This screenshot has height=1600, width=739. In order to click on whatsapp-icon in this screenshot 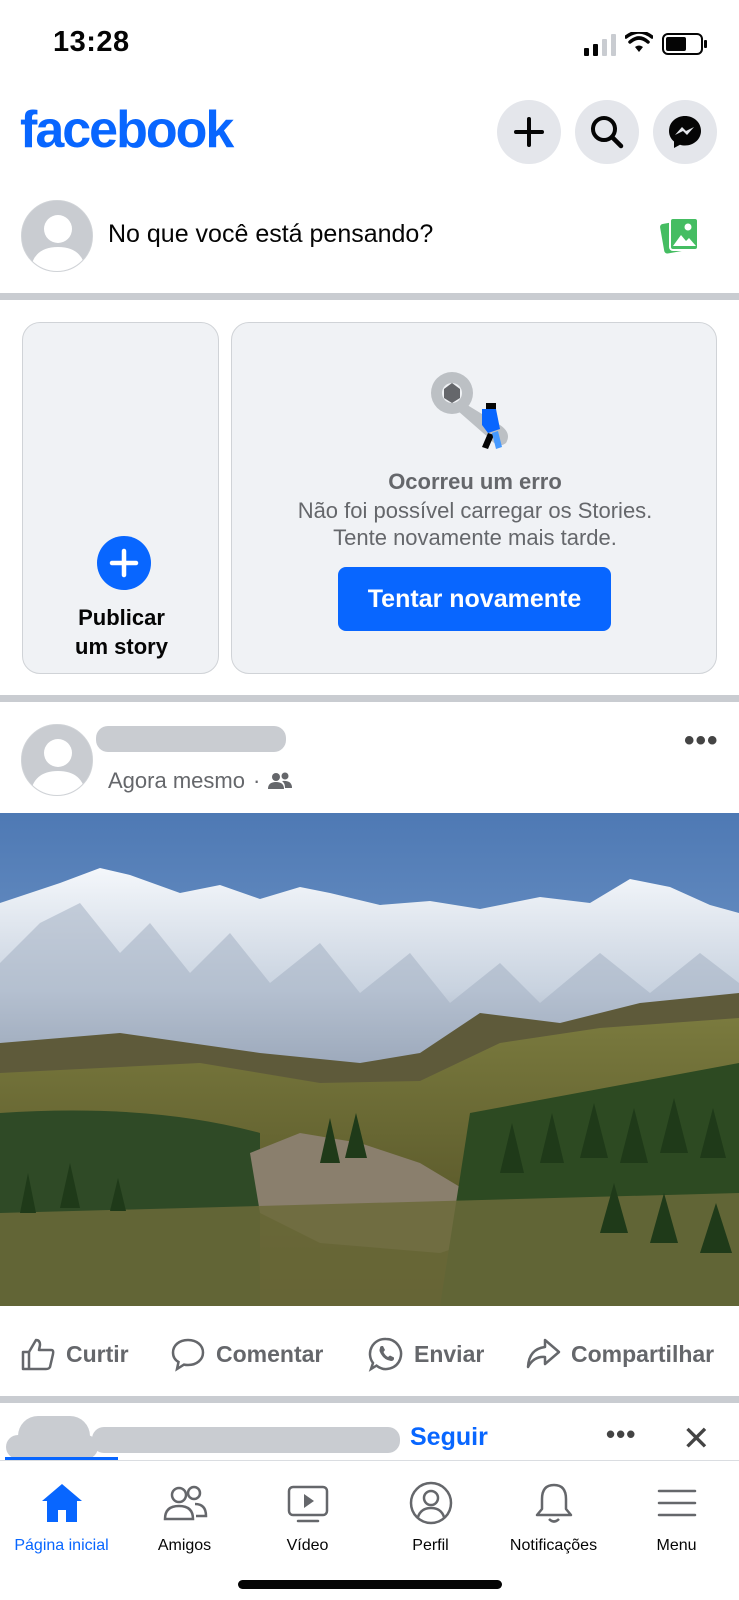, I will do `click(385, 1354)`.